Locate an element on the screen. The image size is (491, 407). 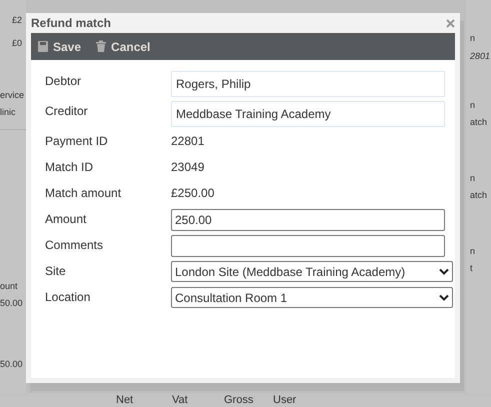
field-label: Location is located at coordinates (68, 297).